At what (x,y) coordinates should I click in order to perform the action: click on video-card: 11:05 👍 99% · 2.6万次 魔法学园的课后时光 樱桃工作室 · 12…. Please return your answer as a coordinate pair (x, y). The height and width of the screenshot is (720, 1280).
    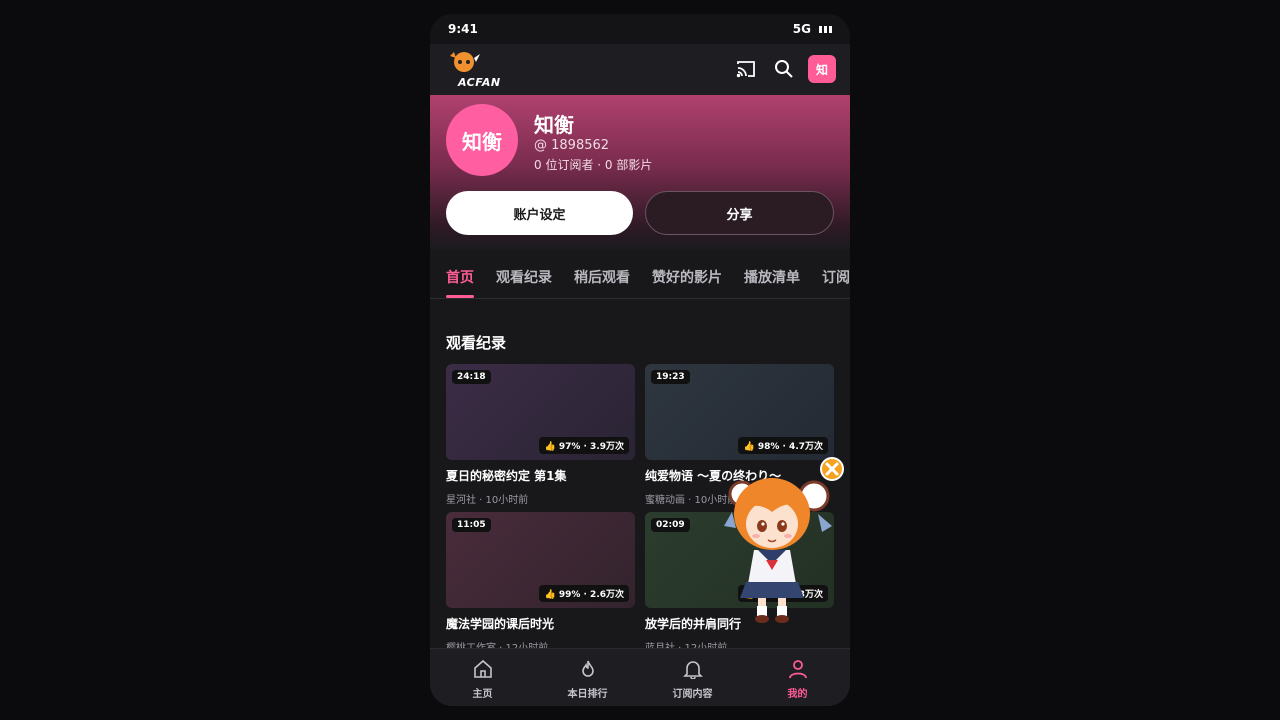
    Looking at the image, I should click on (540, 583).